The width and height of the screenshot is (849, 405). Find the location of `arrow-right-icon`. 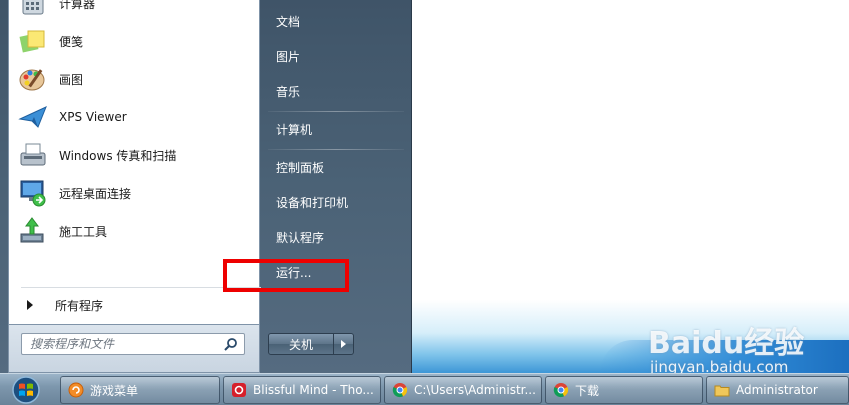

arrow-right-icon is located at coordinates (30, 305).